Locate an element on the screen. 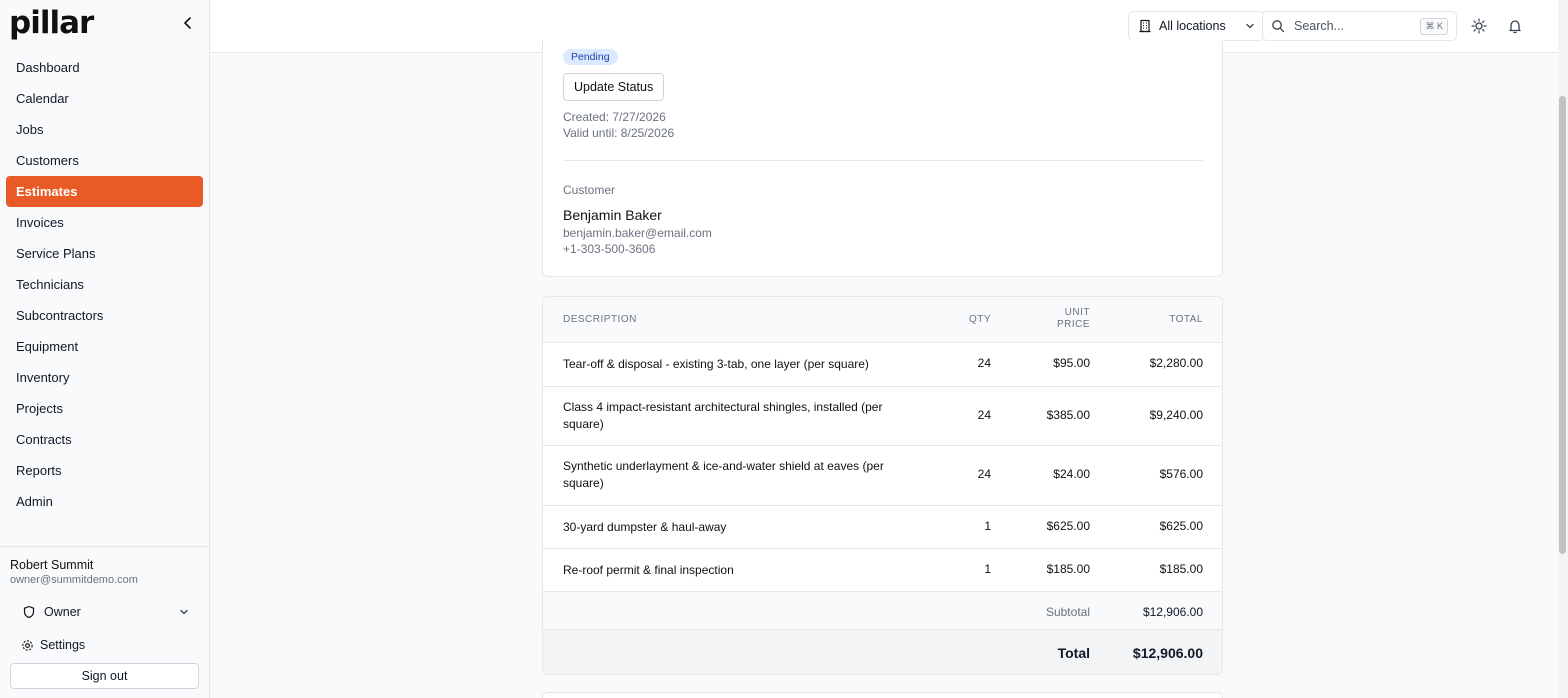 The height and width of the screenshot is (698, 1568). sidebar-item-estimates: Estimates is located at coordinates (104, 191).